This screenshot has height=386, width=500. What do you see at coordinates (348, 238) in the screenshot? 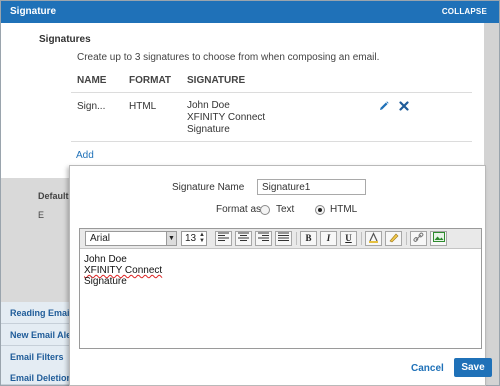
I see `underline-icon: U` at bounding box center [348, 238].